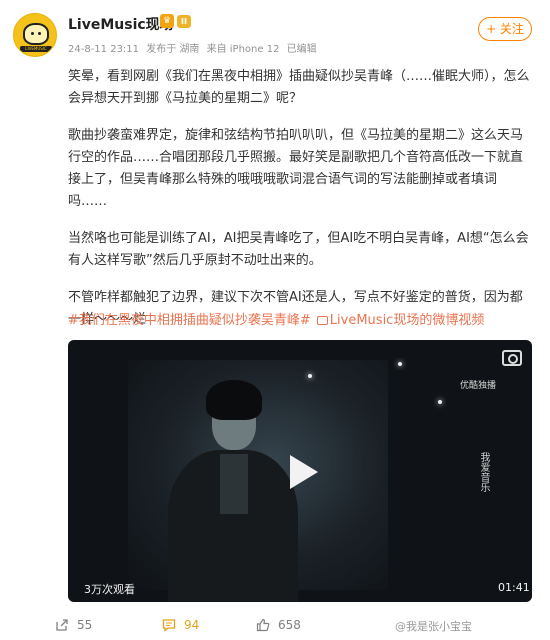 The width and height of the screenshot is (550, 640). I want to click on avatar-face-icon, so click(36, 34).